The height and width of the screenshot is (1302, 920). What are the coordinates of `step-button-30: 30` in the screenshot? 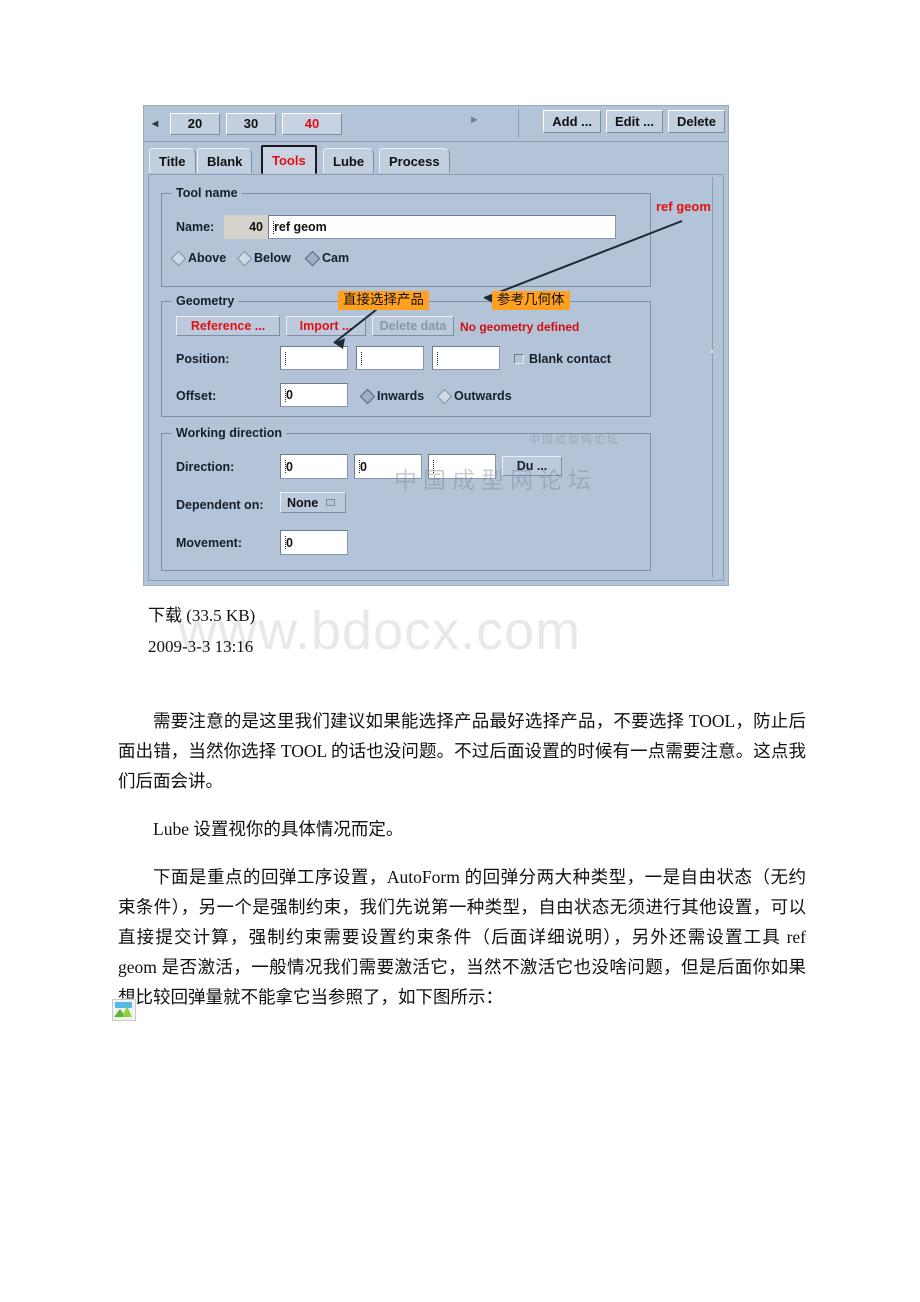 It's located at (251, 123).